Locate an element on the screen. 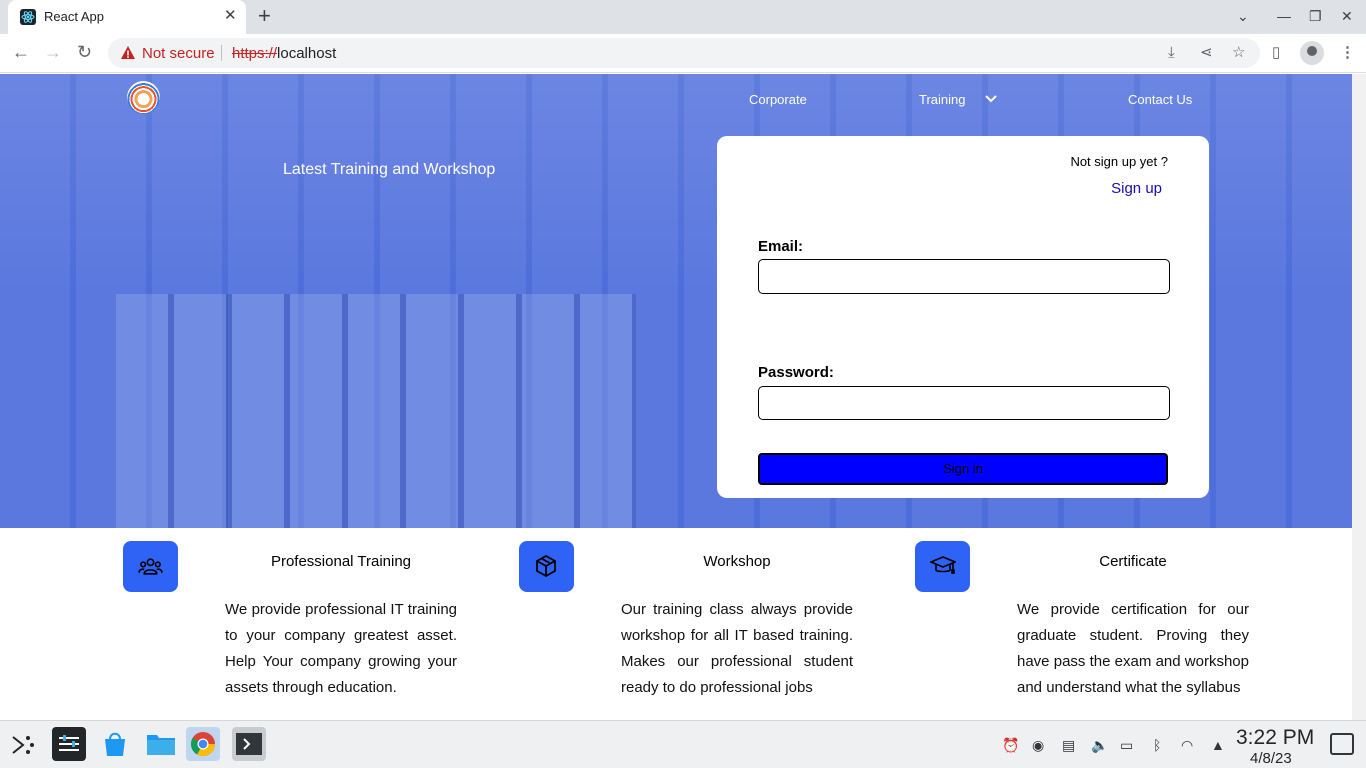 This screenshot has width=1366, height=768. cube-icon is located at coordinates (546, 566).